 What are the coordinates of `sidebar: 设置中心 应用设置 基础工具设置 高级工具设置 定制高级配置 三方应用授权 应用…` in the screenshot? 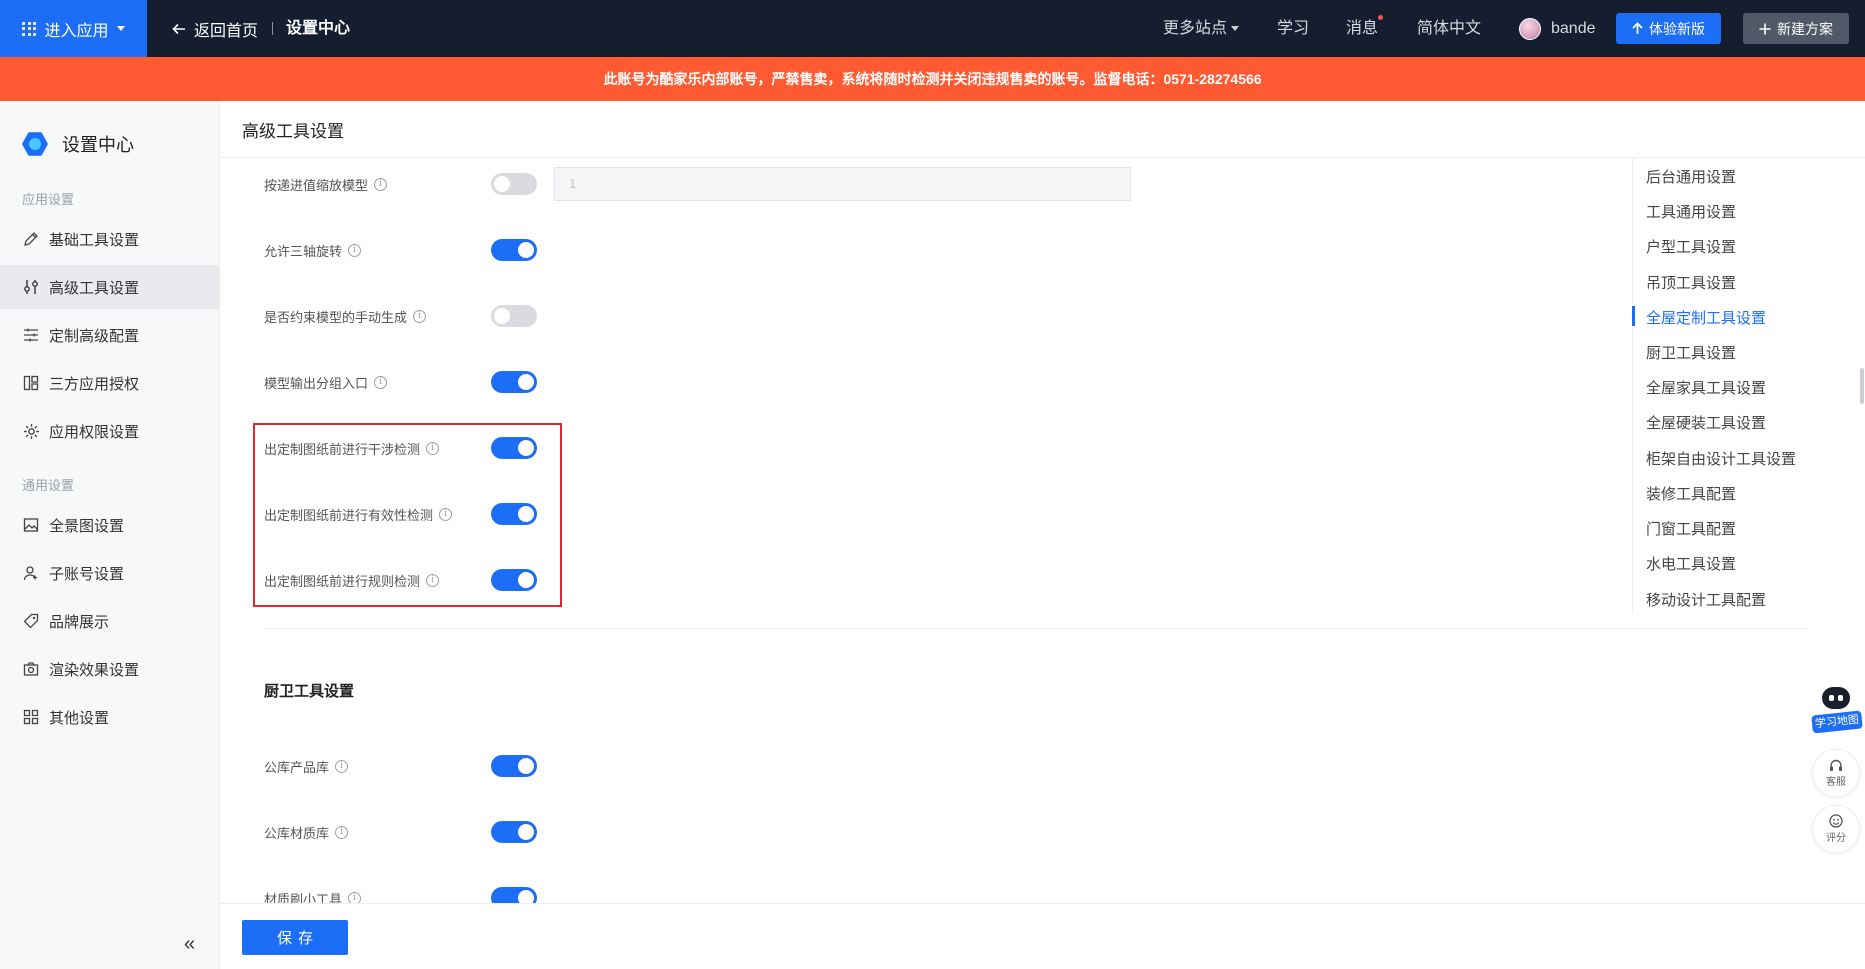 It's located at (110, 535).